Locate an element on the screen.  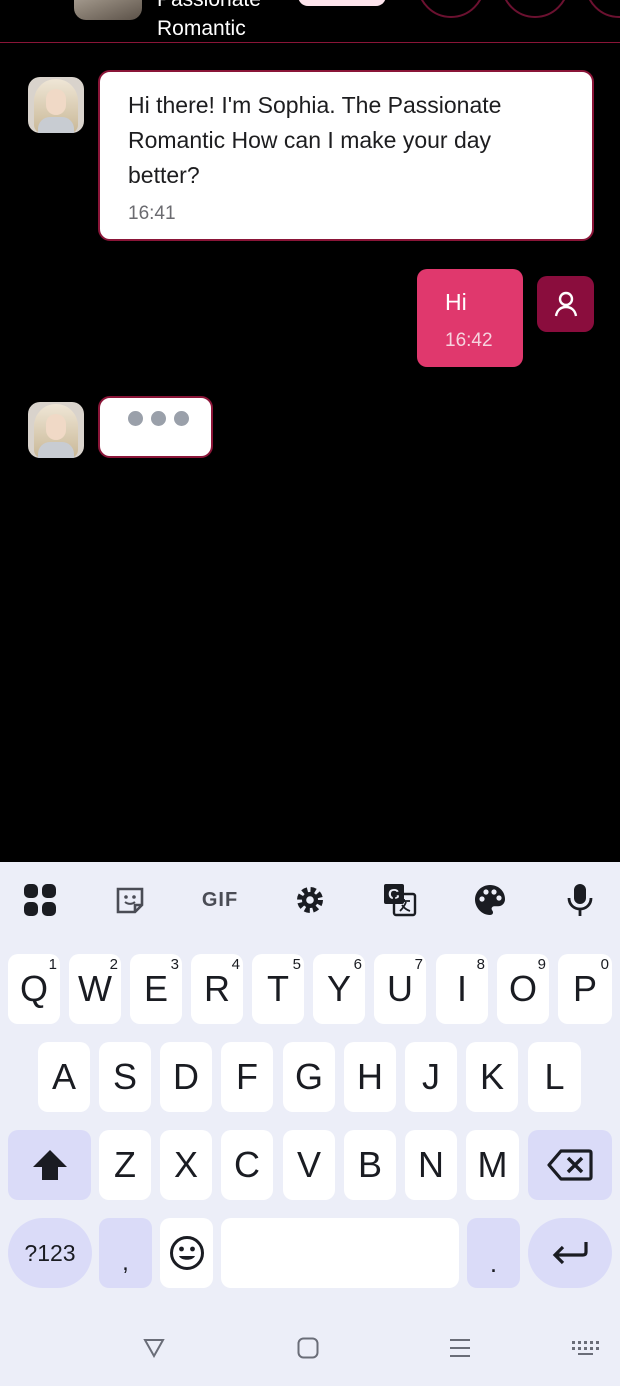
emoji-key is located at coordinates (186, 1253).